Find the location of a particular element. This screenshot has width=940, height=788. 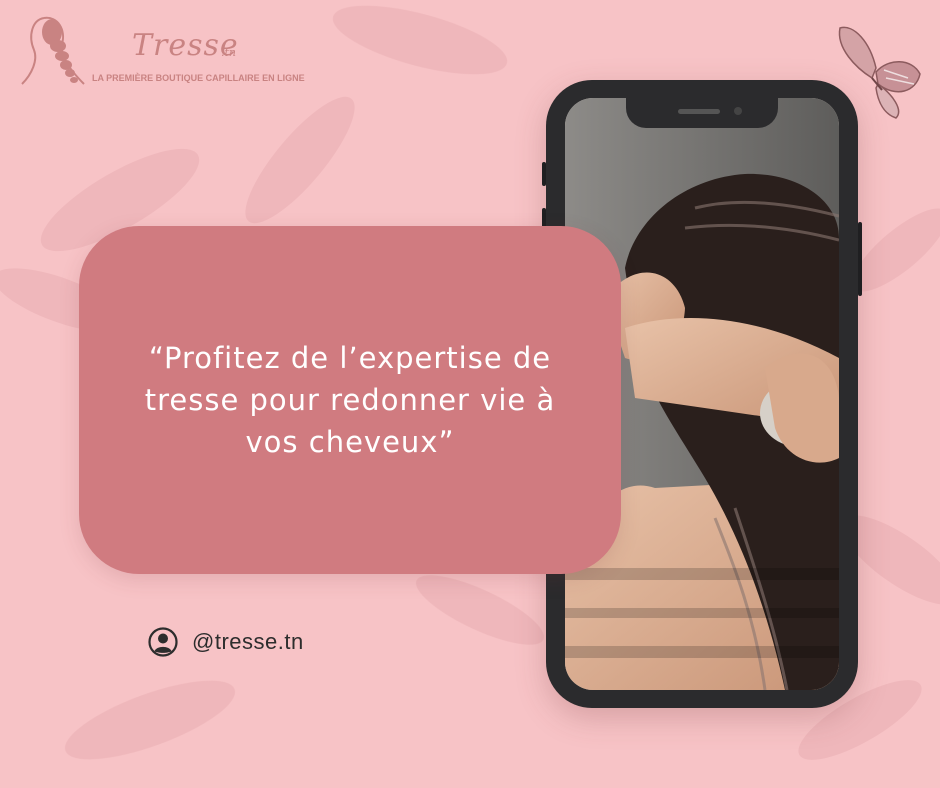

phone-power-button is located at coordinates (860, 259).